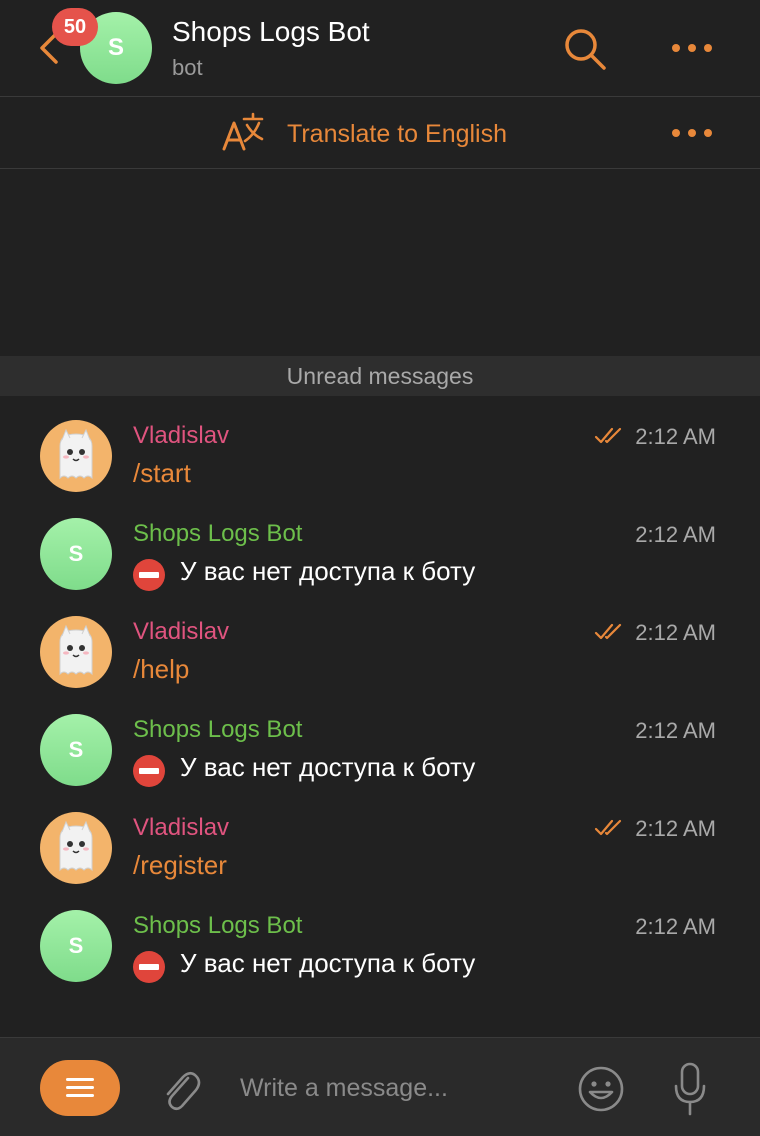  I want to click on message-text: /help, so click(161, 669).